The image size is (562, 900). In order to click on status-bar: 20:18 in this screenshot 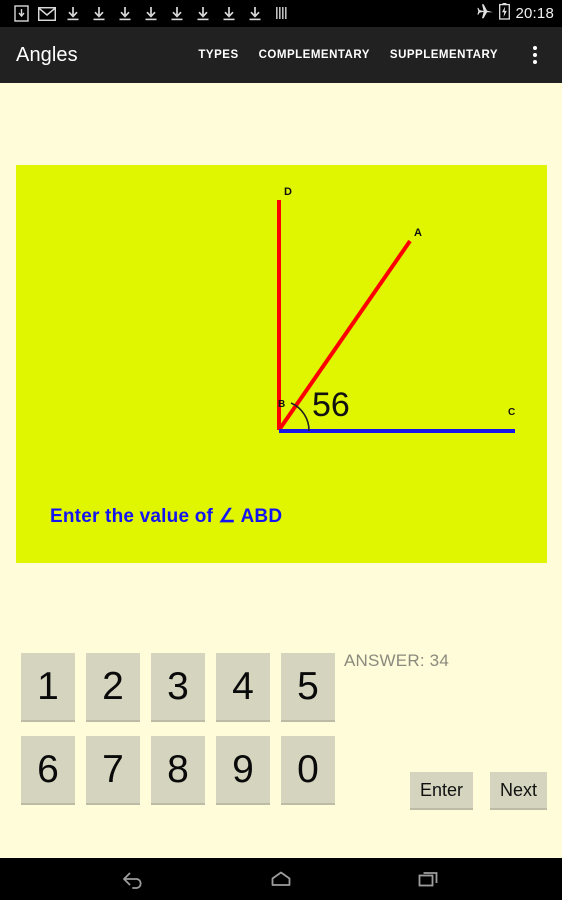, I will do `click(281, 13)`.